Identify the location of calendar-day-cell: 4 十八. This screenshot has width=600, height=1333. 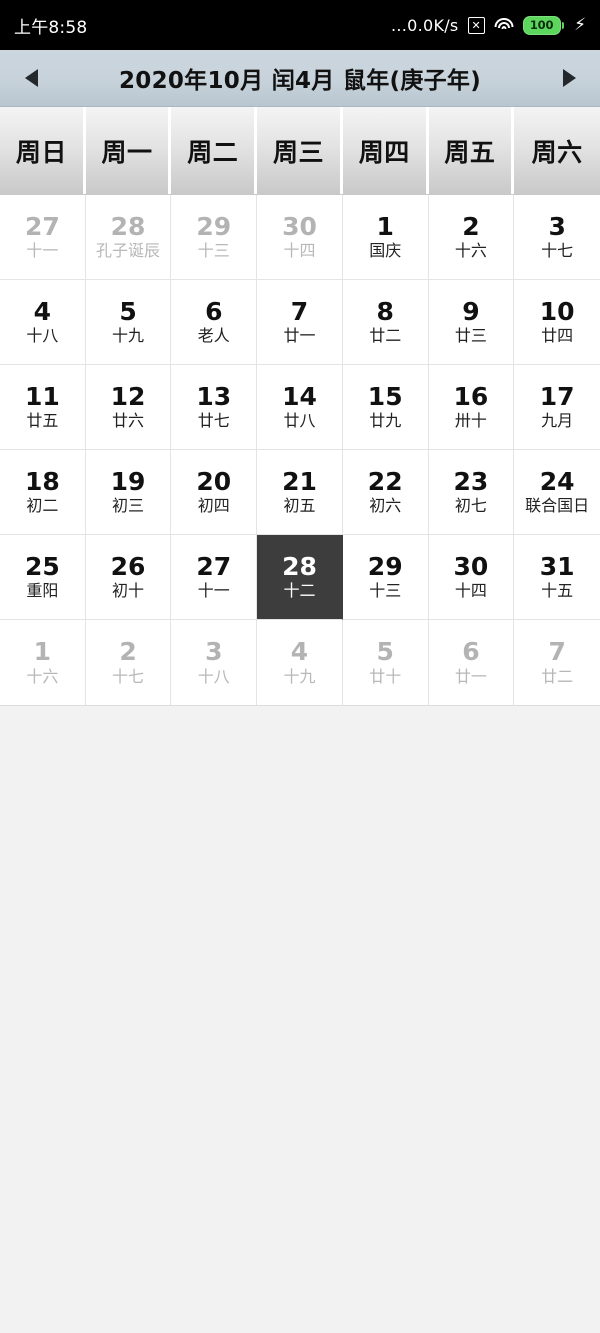
(43, 322).